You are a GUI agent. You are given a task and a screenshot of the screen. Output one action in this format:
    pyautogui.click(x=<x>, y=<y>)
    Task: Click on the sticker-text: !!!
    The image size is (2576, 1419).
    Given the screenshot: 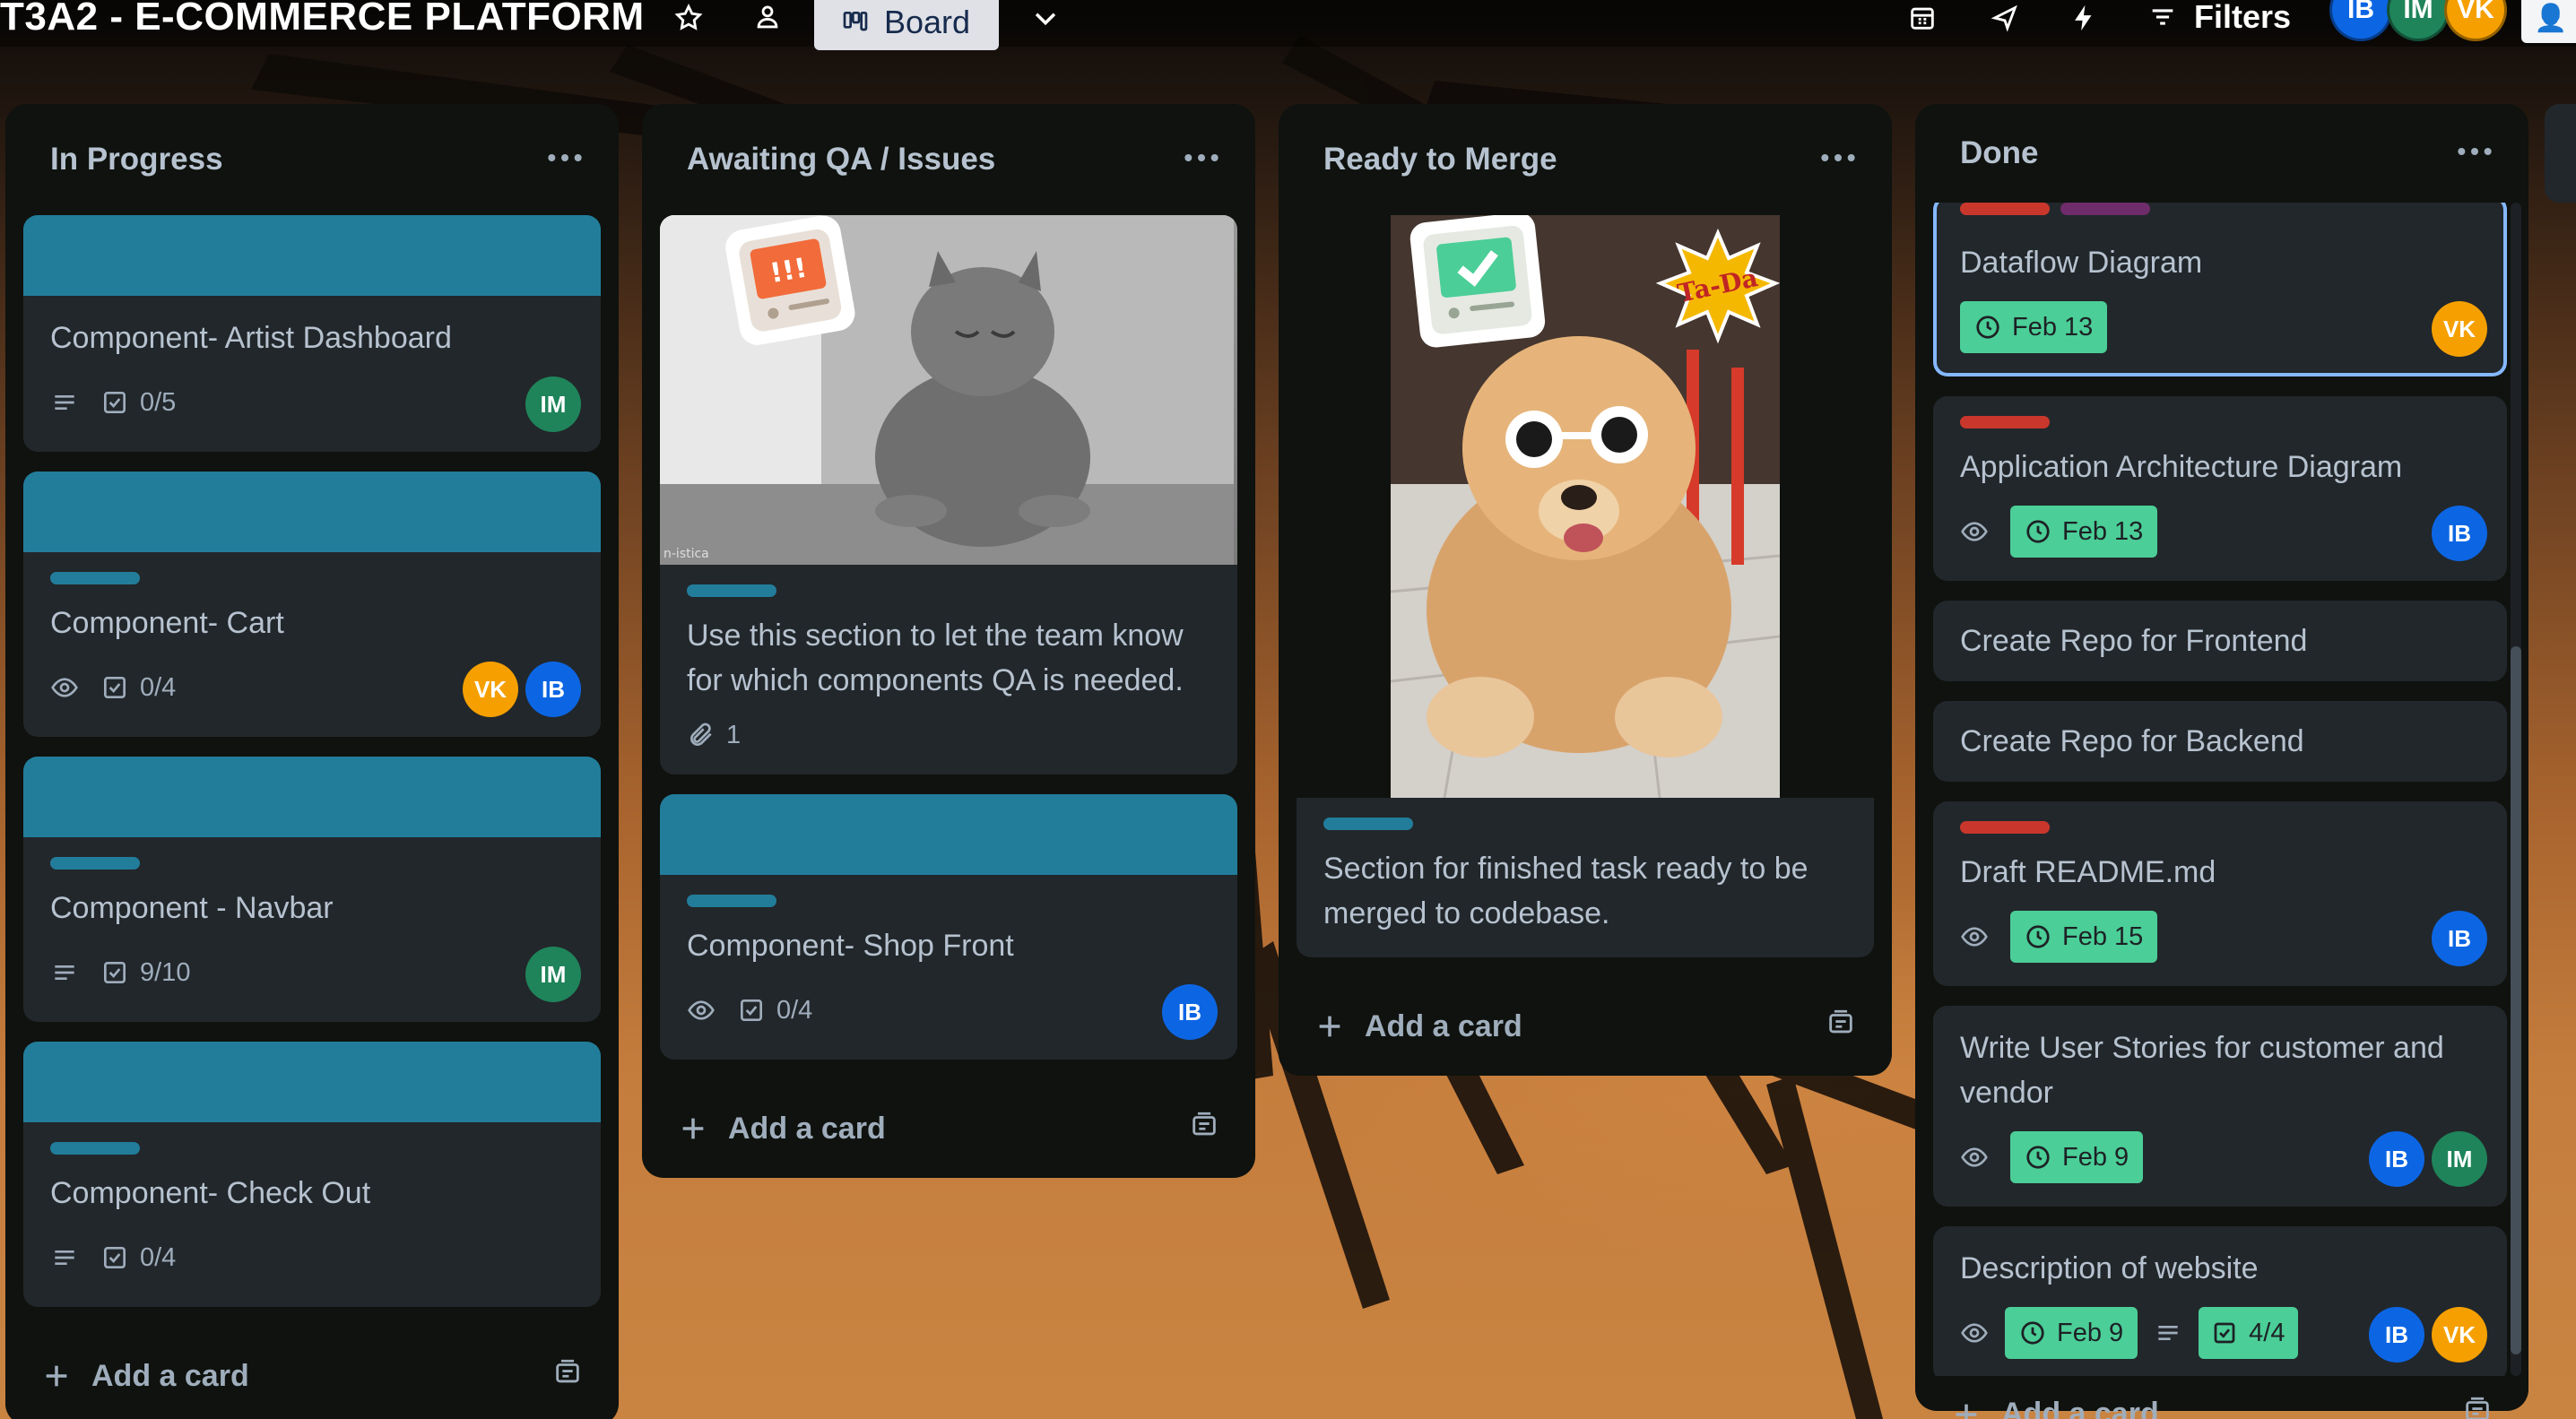 What is the action you would take?
    pyautogui.click(x=789, y=271)
    